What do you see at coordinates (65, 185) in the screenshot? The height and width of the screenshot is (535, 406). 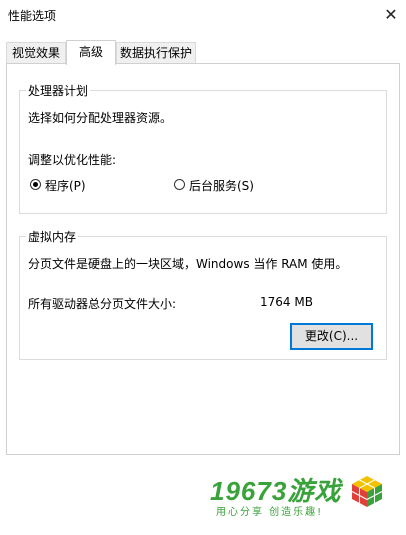 I see `programs-radio-label: 程序(P)` at bounding box center [65, 185].